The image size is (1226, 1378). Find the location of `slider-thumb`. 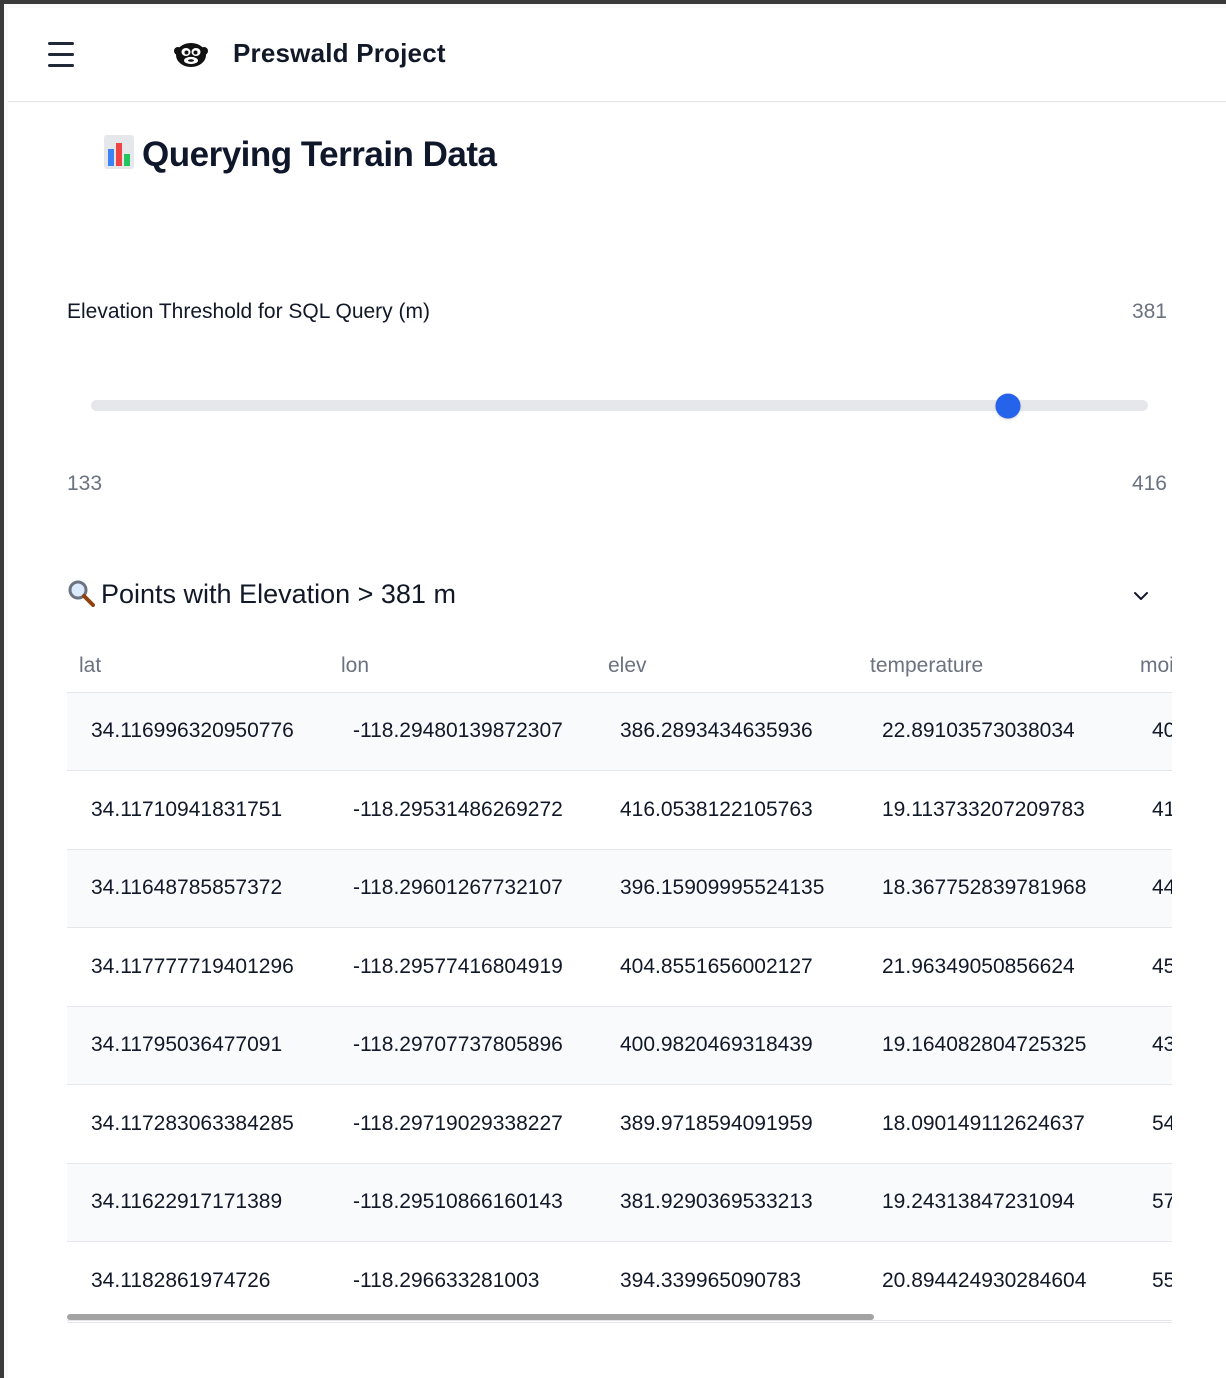

slider-thumb is located at coordinates (1008, 405).